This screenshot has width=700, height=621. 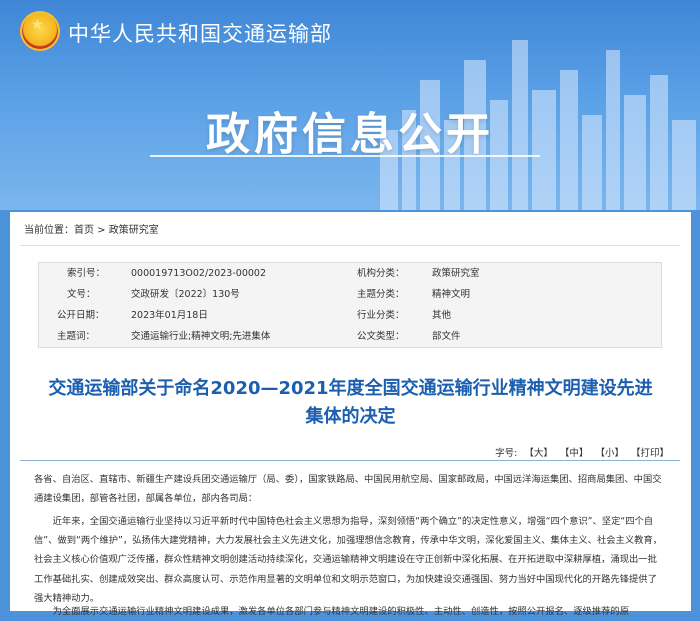 What do you see at coordinates (81, 294) in the screenshot?
I see `meta-docno-label: 文号：` at bounding box center [81, 294].